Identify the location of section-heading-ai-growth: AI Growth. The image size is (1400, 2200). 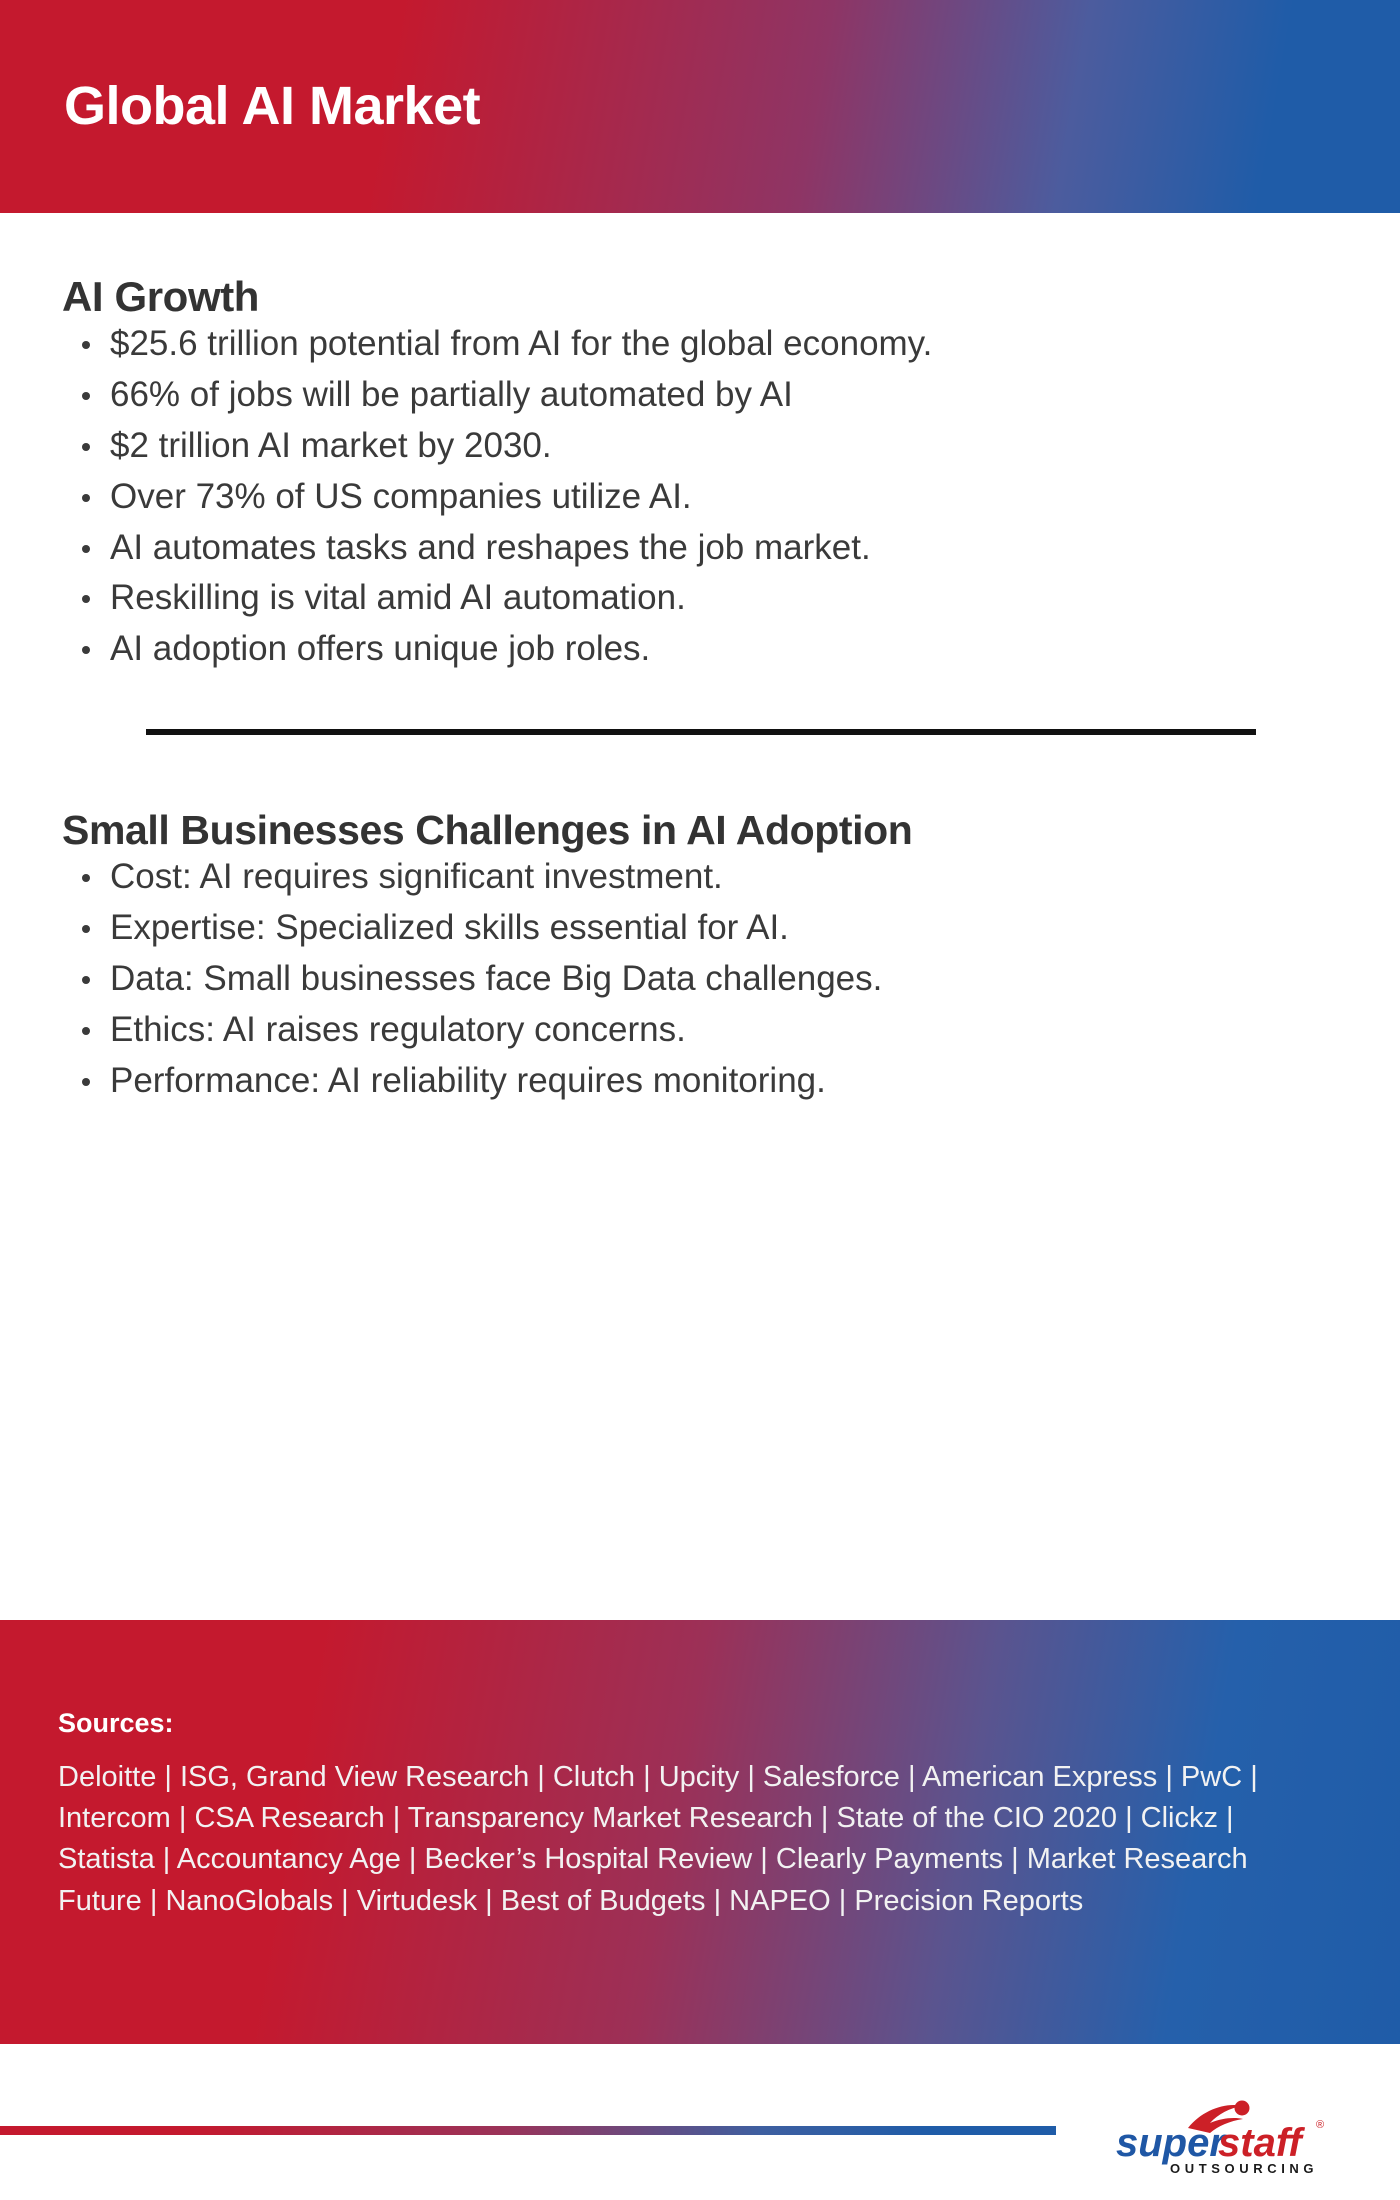
(161, 296).